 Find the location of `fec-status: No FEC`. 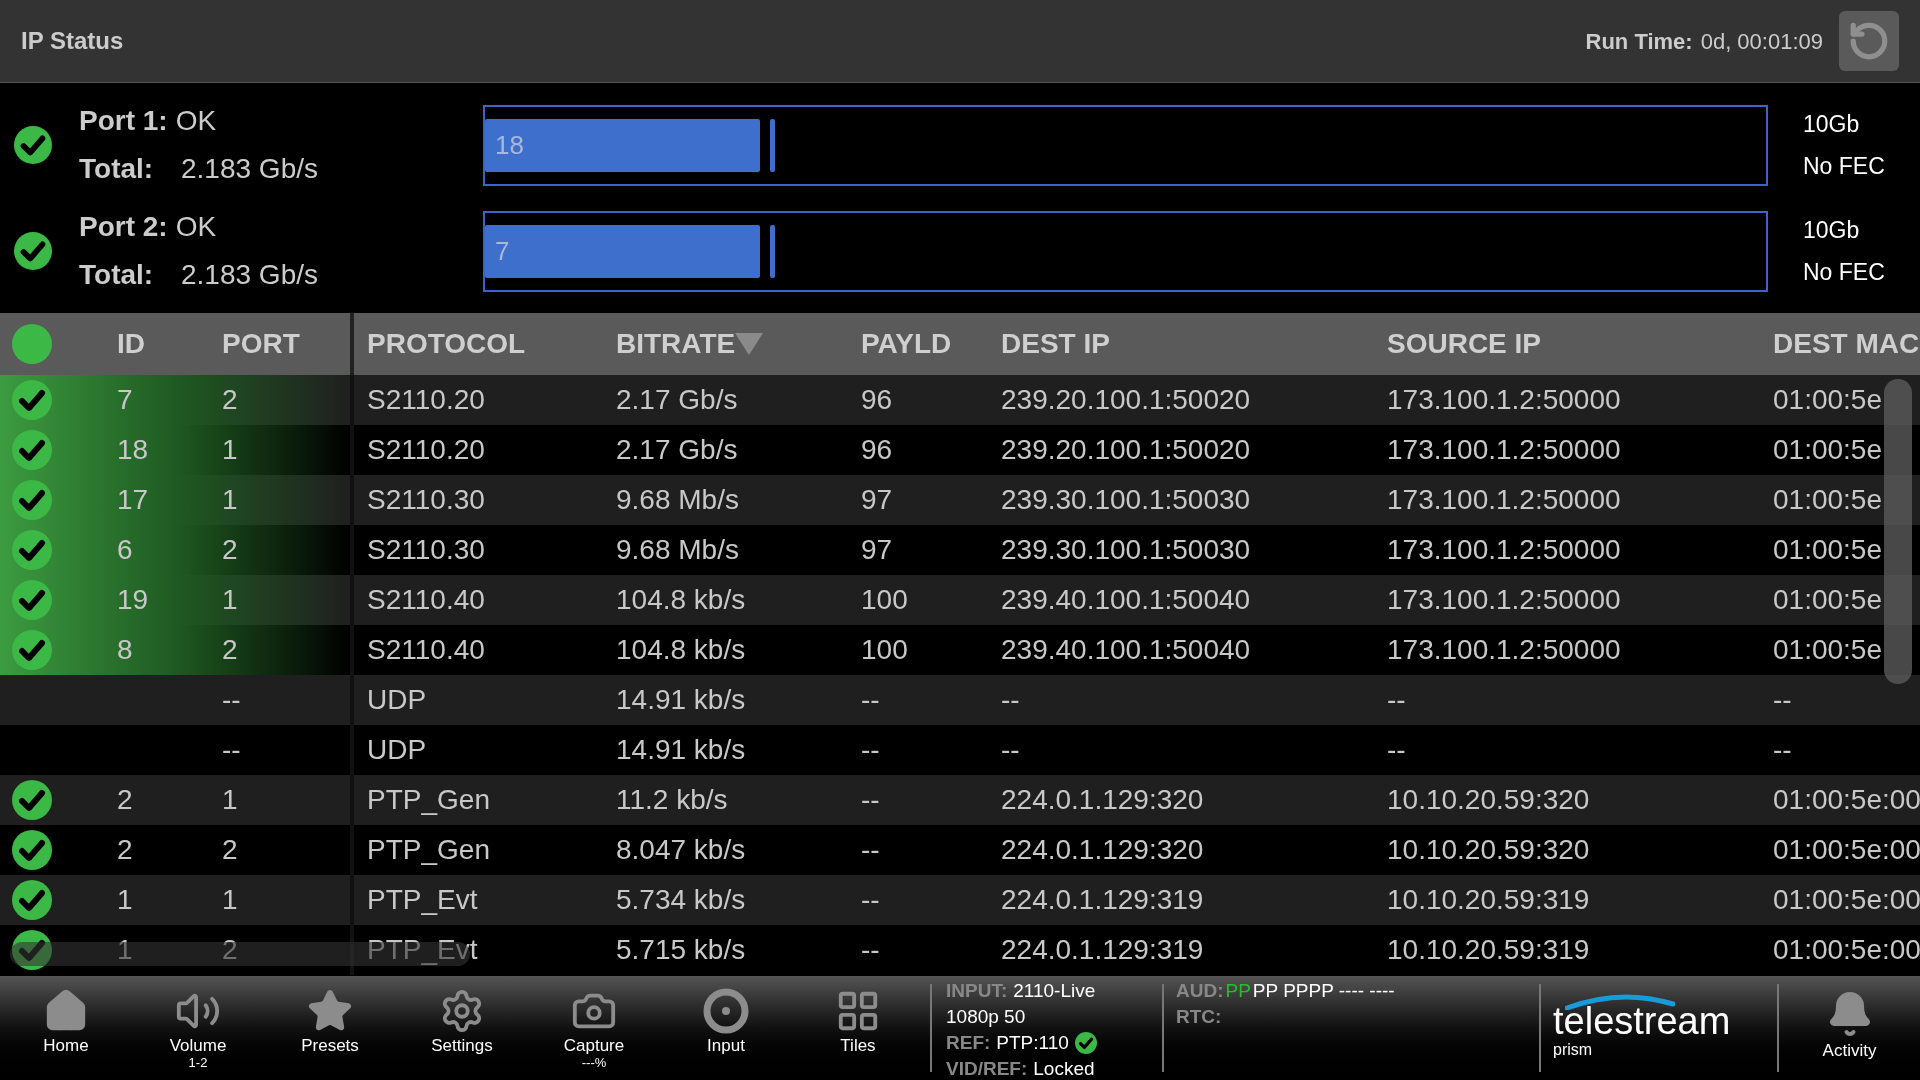

fec-status: No FEC is located at coordinates (1844, 166).